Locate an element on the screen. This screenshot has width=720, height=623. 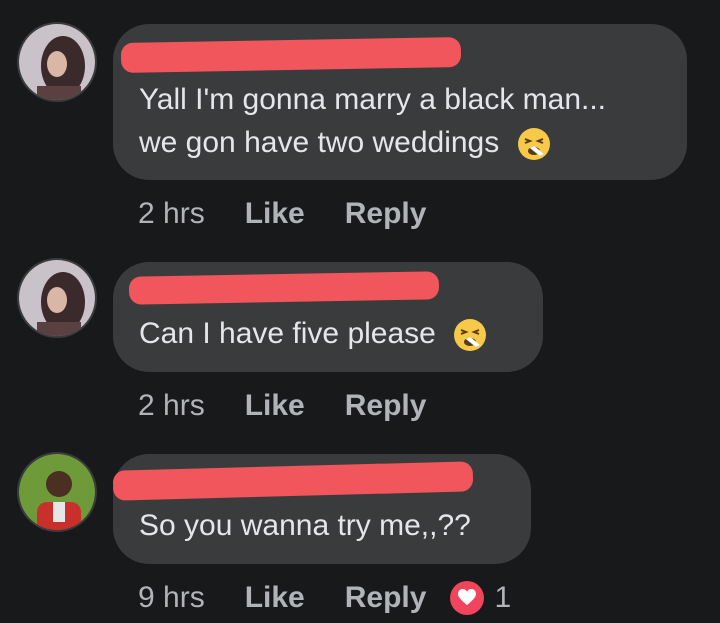
comment-text-line: So you wanna try me,,?? is located at coordinates (305, 525).